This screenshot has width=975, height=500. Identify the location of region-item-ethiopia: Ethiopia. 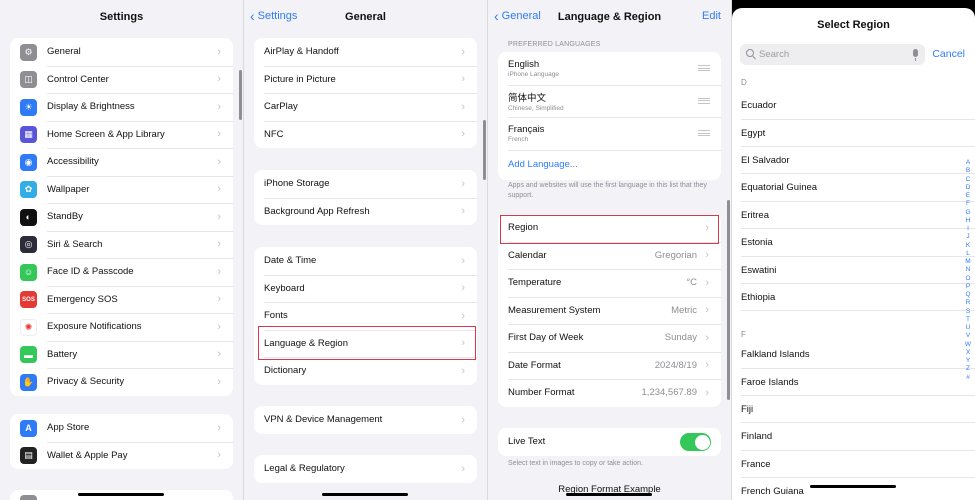
(858, 298).